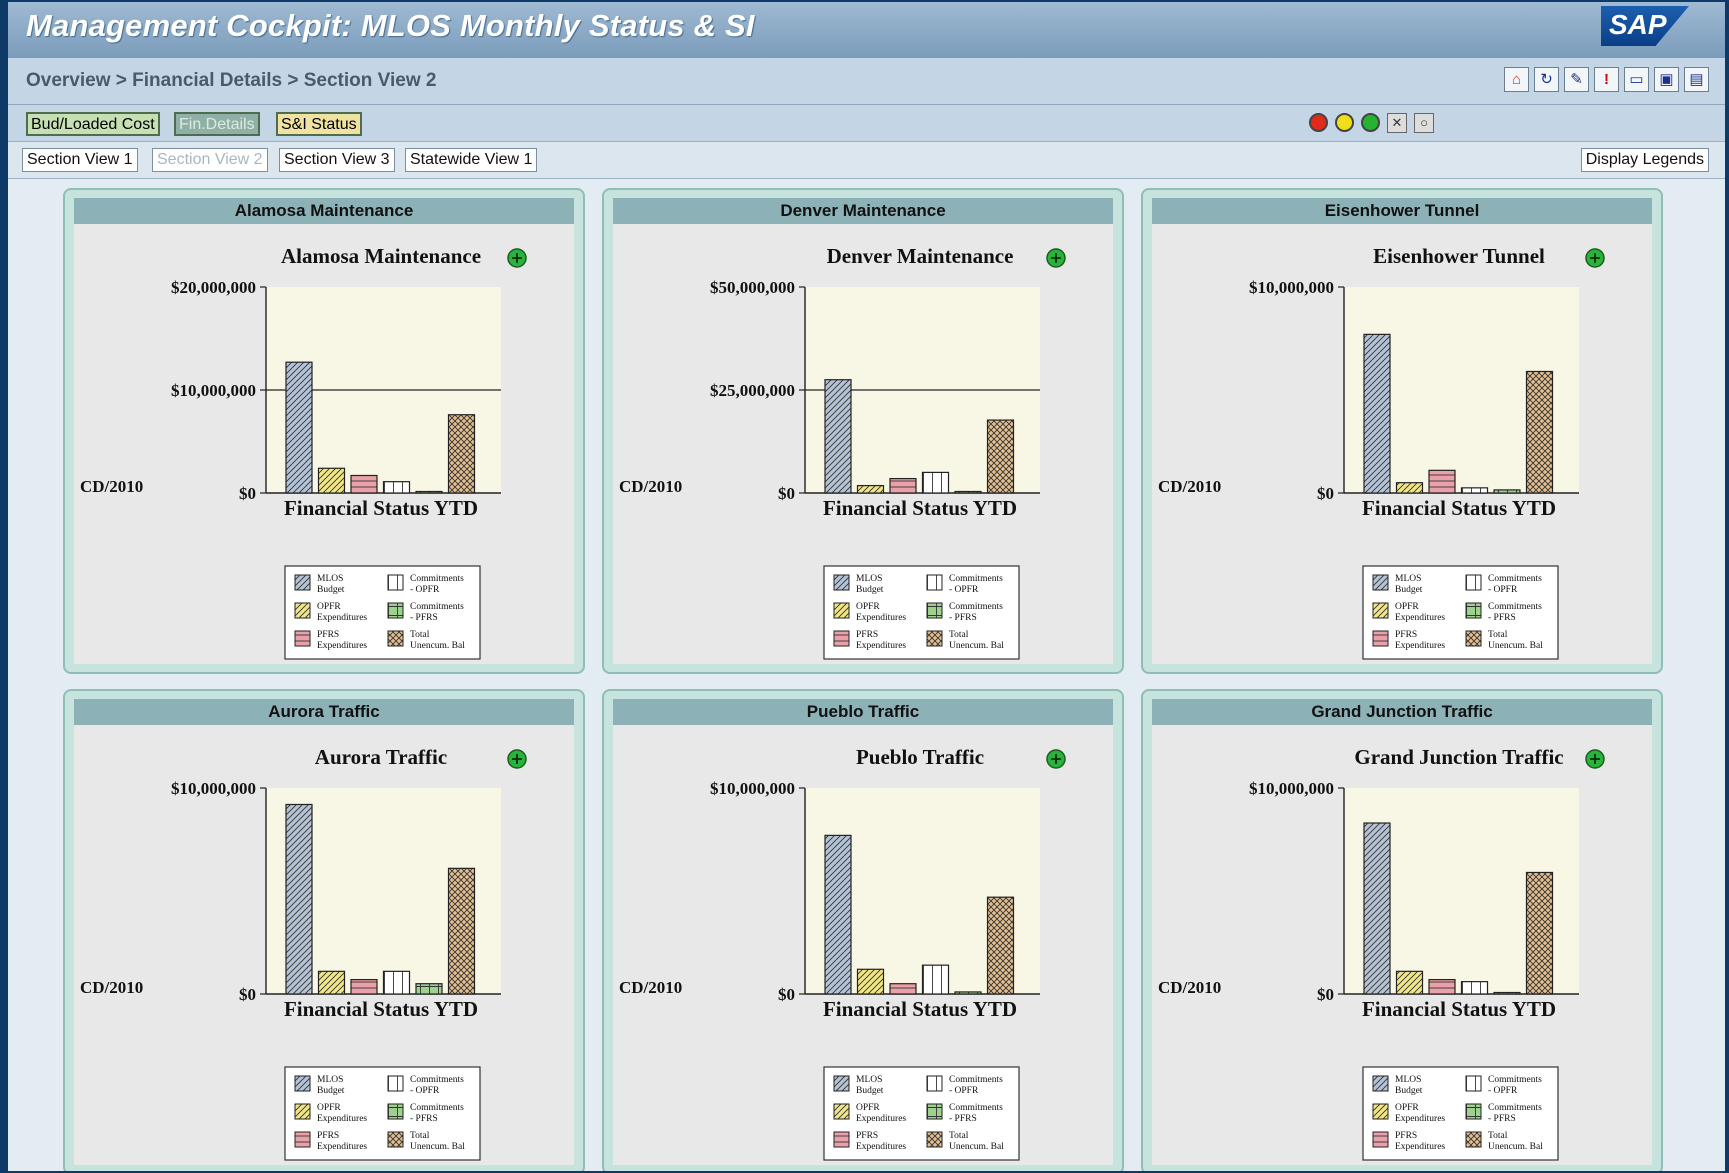  What do you see at coordinates (1344, 122) in the screenshot?
I see `yellow-light-icon` at bounding box center [1344, 122].